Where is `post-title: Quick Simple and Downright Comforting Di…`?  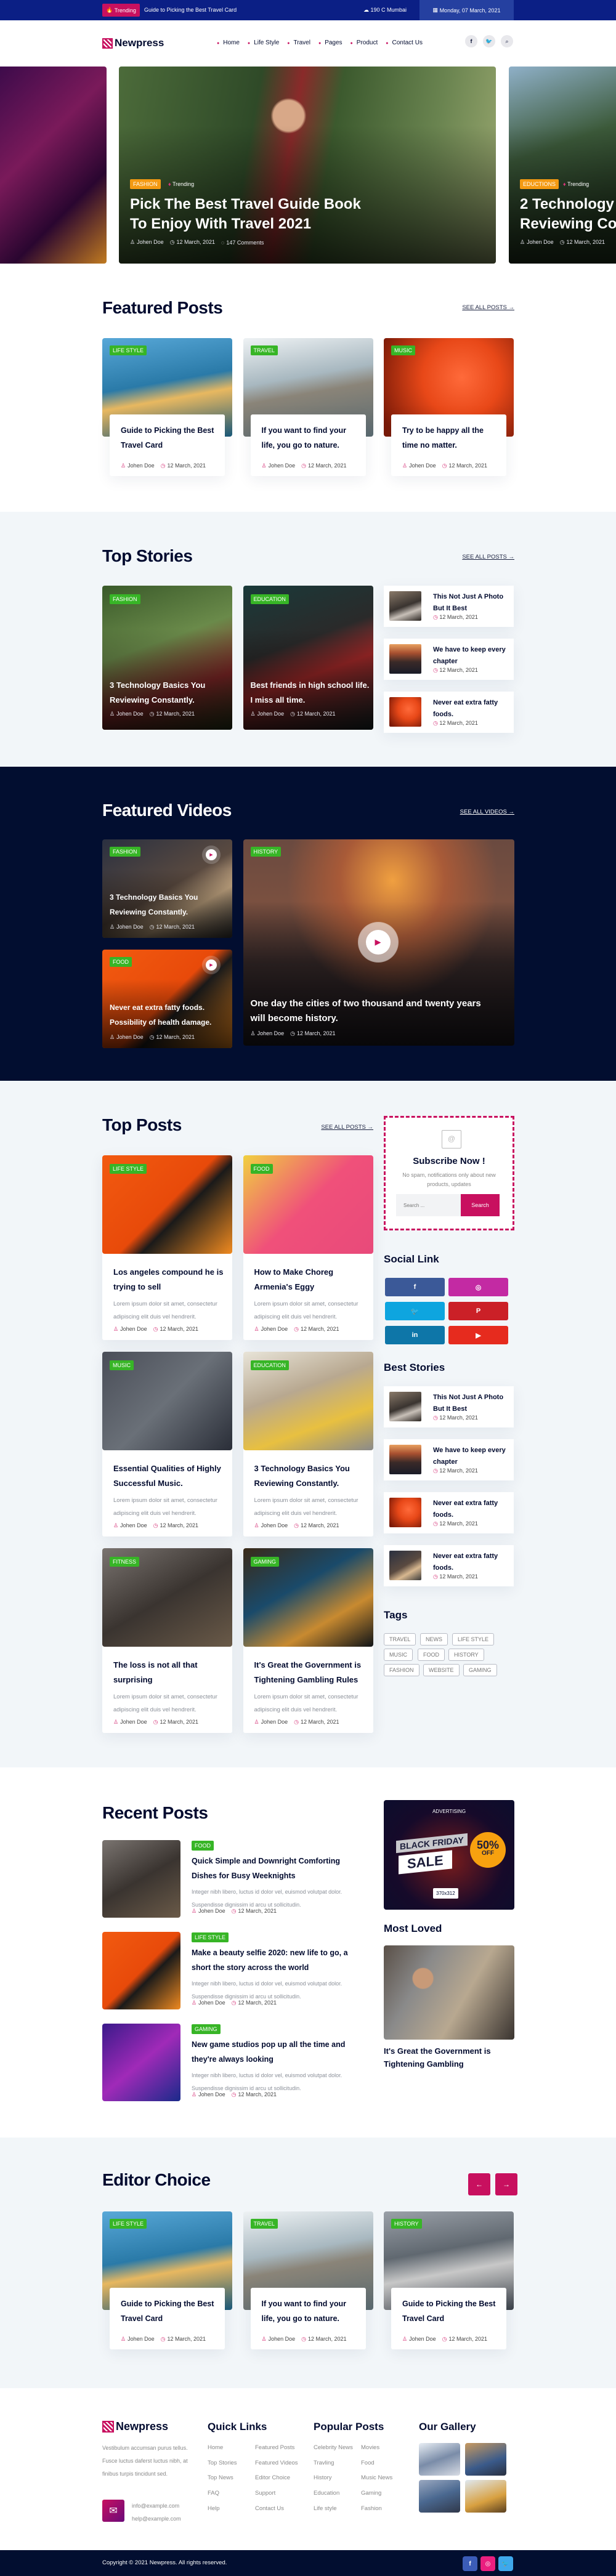
post-title: Quick Simple and Downright Comforting Di… is located at coordinates (275, 1868).